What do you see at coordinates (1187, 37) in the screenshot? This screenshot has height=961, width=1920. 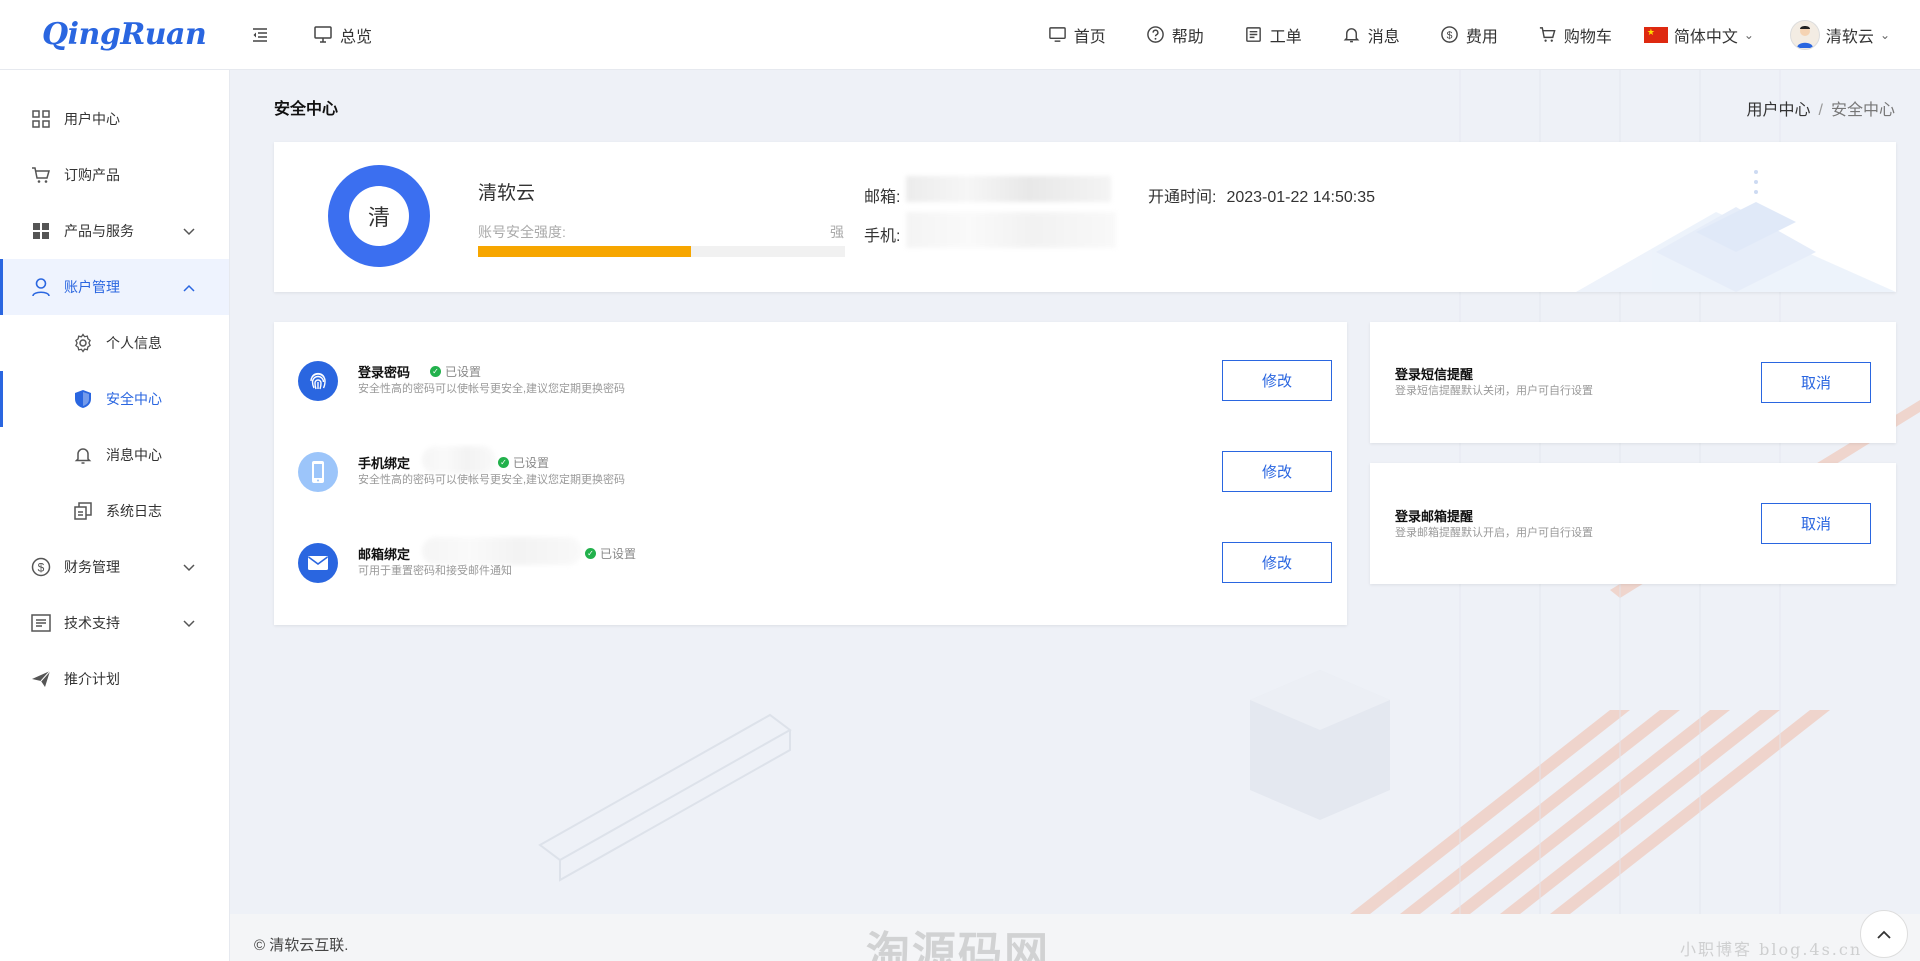 I see `nav-help-label: 帮助` at bounding box center [1187, 37].